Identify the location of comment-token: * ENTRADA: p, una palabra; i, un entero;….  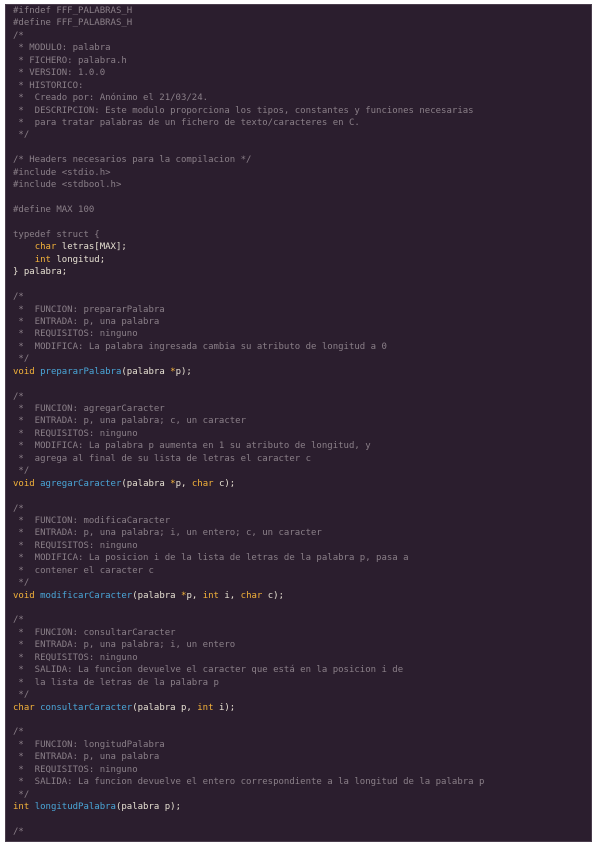
(167, 533).